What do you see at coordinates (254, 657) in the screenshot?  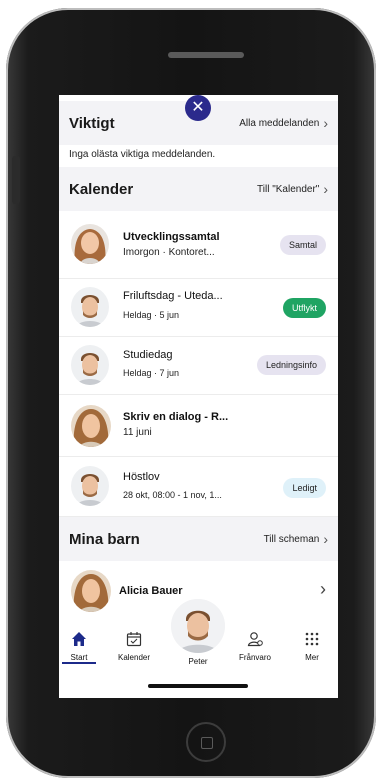 I see `tab-label: Frånvaro` at bounding box center [254, 657].